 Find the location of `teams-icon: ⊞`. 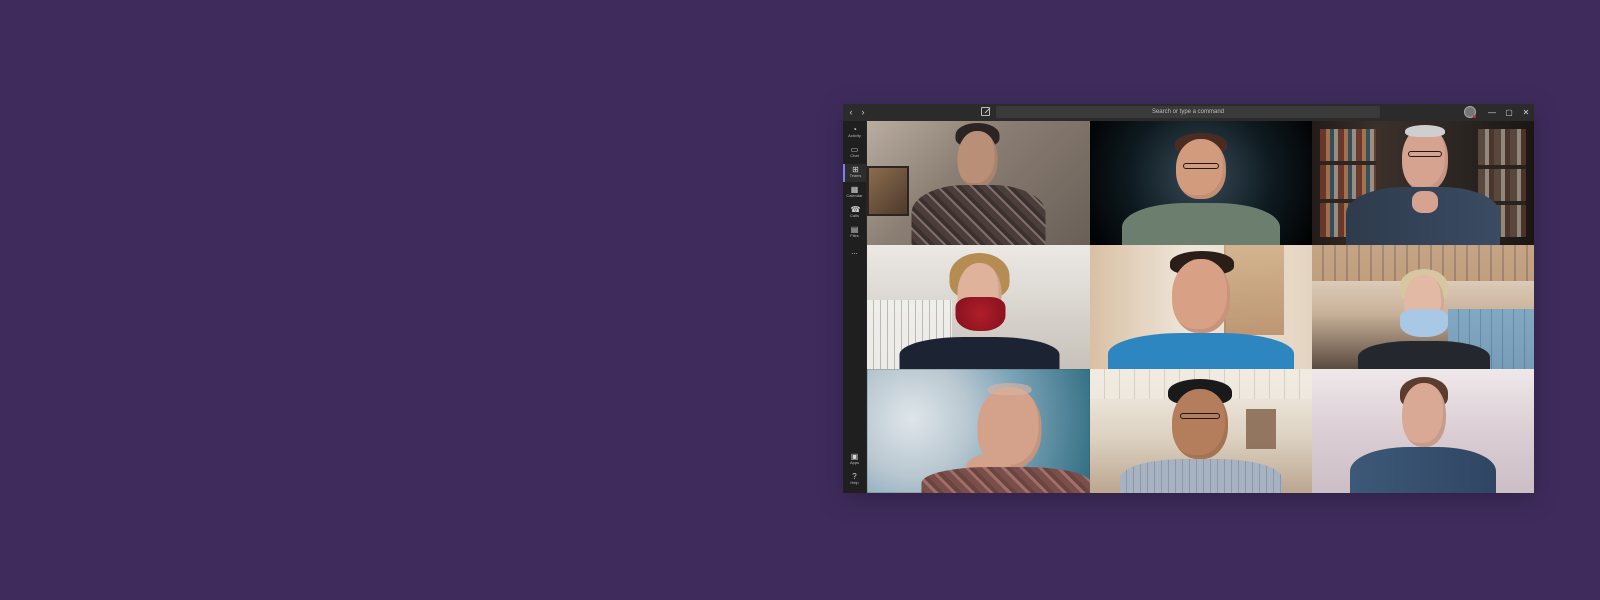

teams-icon: ⊞ is located at coordinates (855, 169).